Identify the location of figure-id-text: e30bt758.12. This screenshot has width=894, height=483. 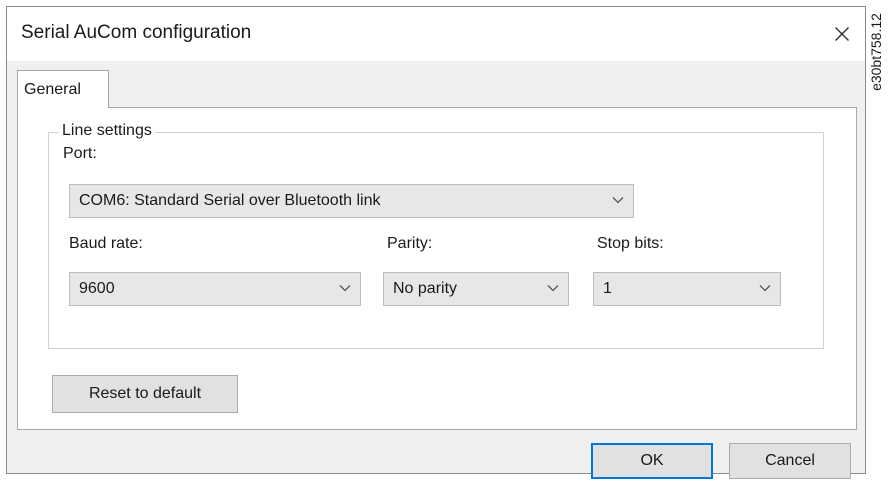
(876, 52).